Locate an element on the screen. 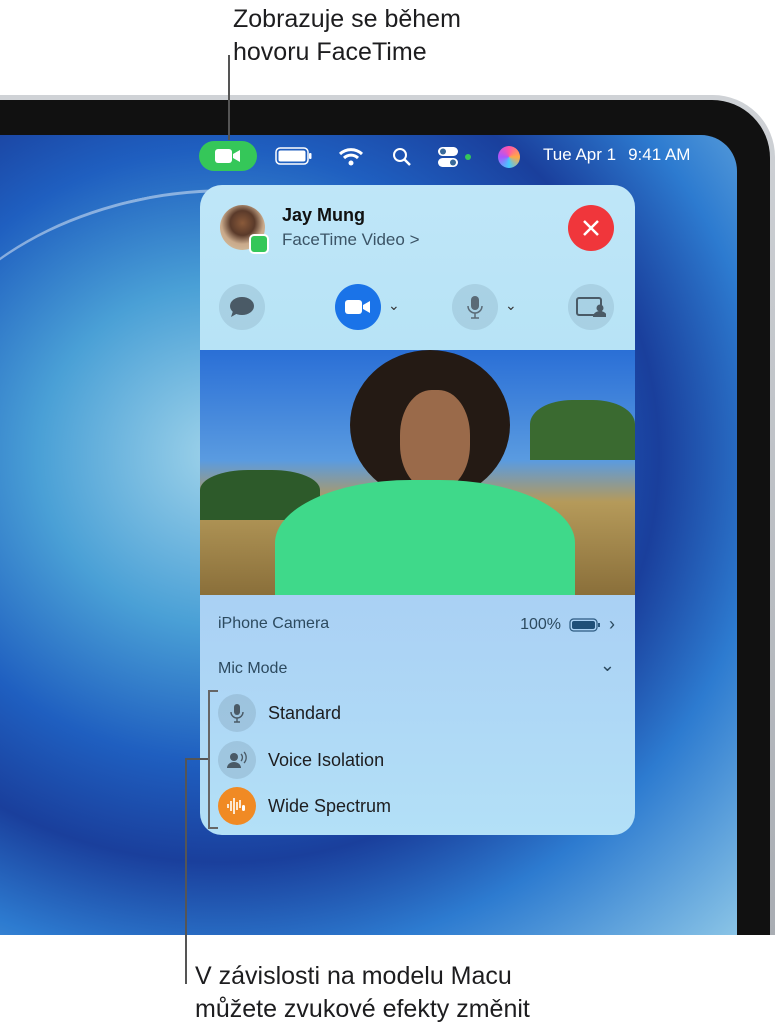  mic-mode-standard: Standard is located at coordinates (279, 713).